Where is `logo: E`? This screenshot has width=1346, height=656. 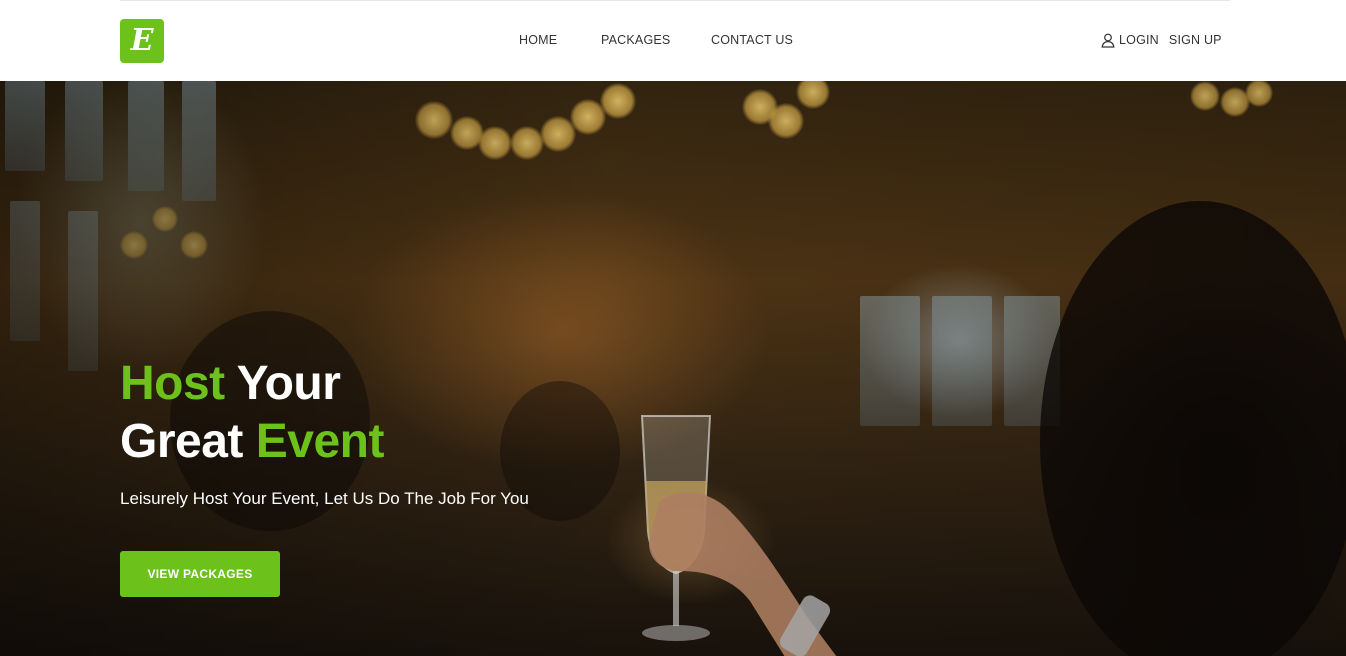
logo: E is located at coordinates (142, 41).